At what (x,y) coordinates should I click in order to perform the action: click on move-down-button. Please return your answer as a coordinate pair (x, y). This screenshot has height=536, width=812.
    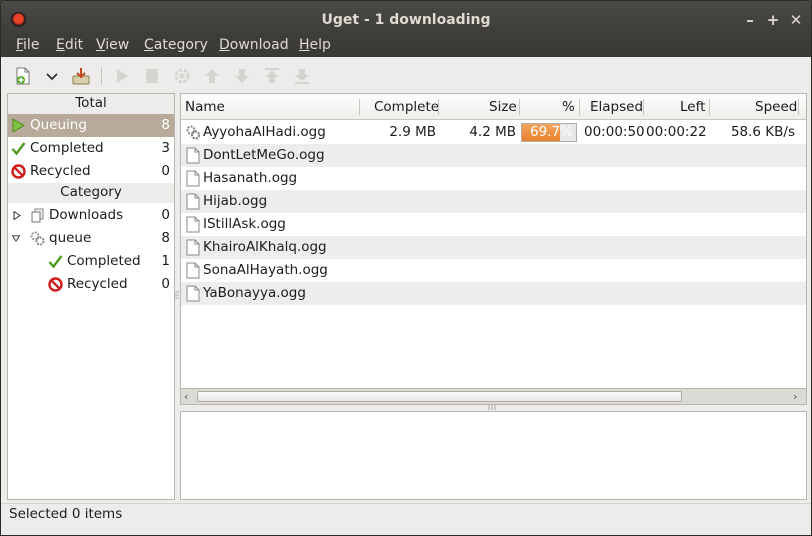
    Looking at the image, I should click on (242, 76).